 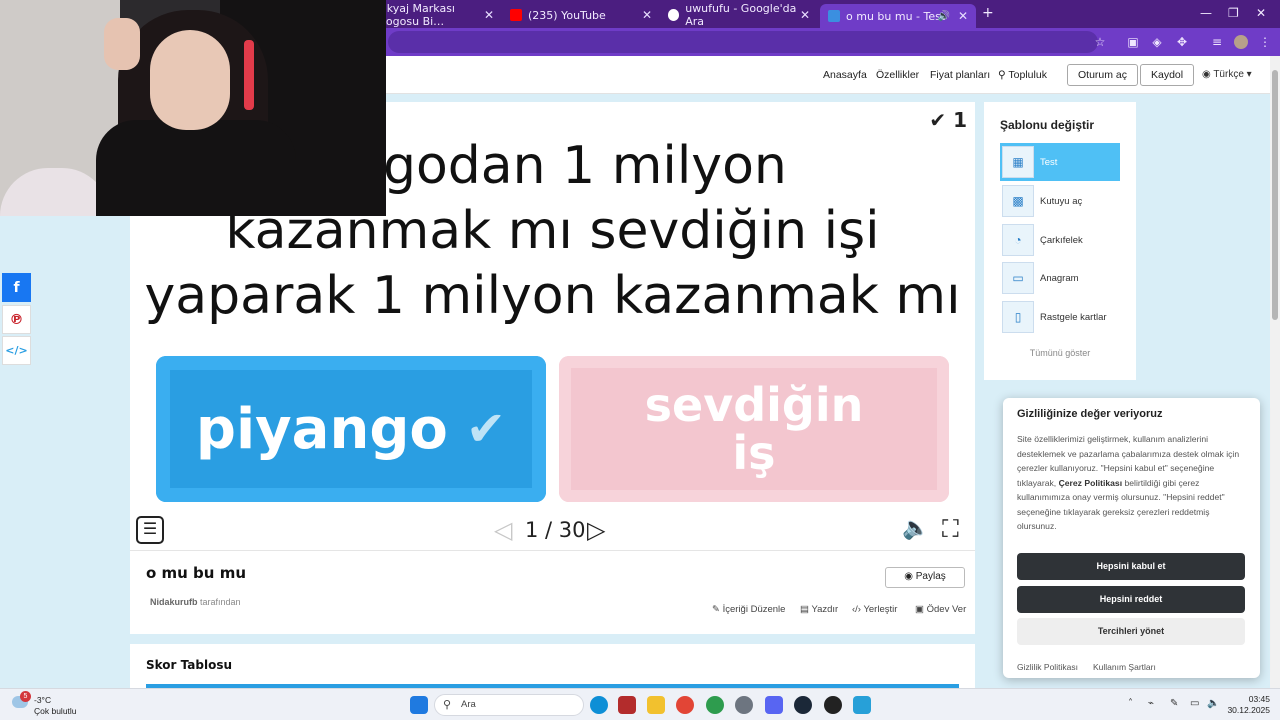 What do you see at coordinates (419, 705) in the screenshot?
I see `windows-start-icon` at bounding box center [419, 705].